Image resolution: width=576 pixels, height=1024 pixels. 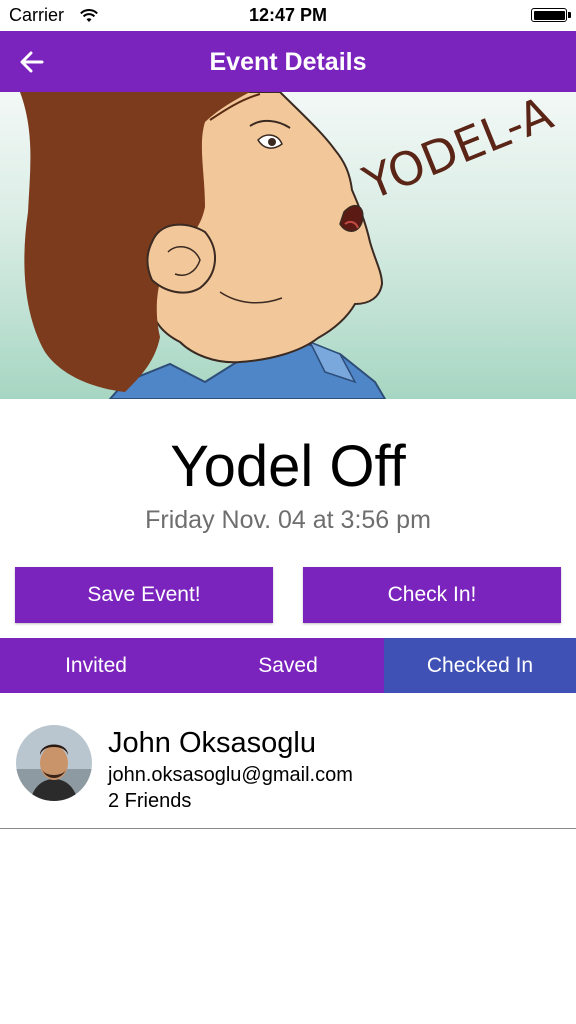 What do you see at coordinates (432, 595) in the screenshot?
I see `check-in-button: Check In!` at bounding box center [432, 595].